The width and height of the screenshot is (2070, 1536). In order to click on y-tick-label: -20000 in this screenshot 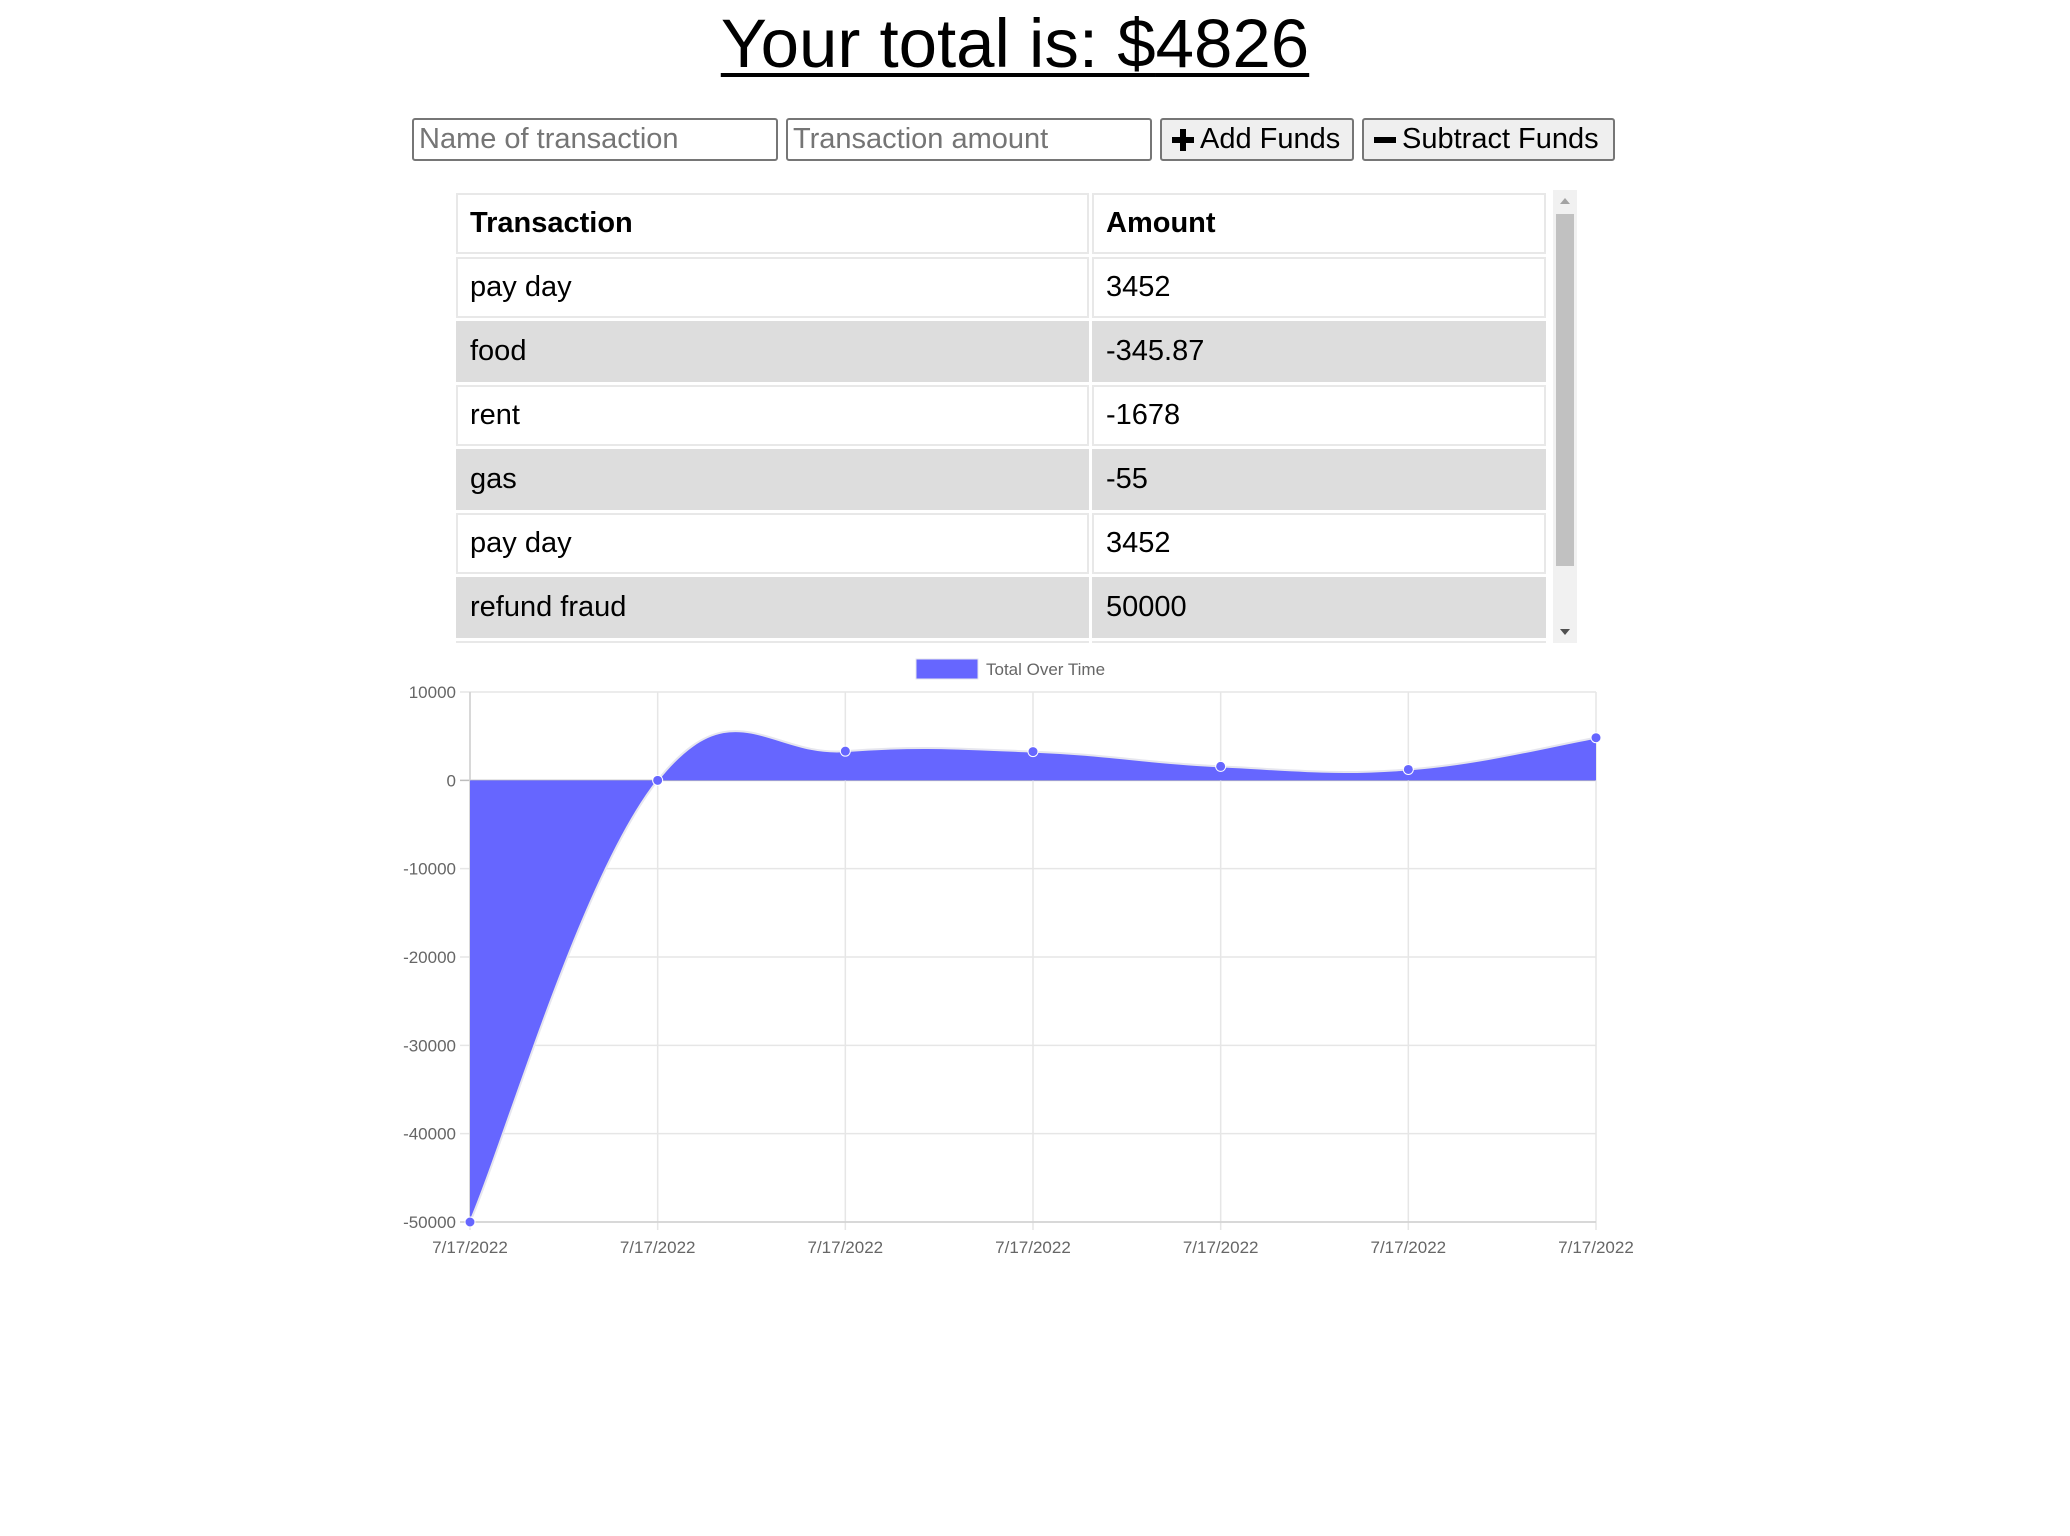, I will do `click(429, 957)`.